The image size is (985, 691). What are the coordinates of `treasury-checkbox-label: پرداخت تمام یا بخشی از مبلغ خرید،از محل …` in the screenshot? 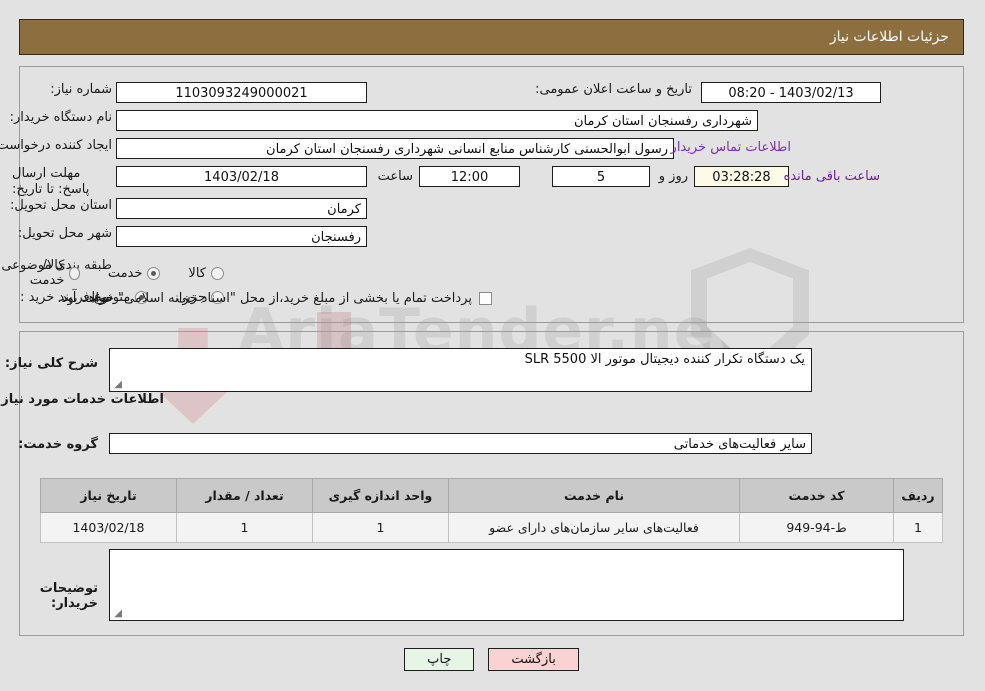 It's located at (265, 298).